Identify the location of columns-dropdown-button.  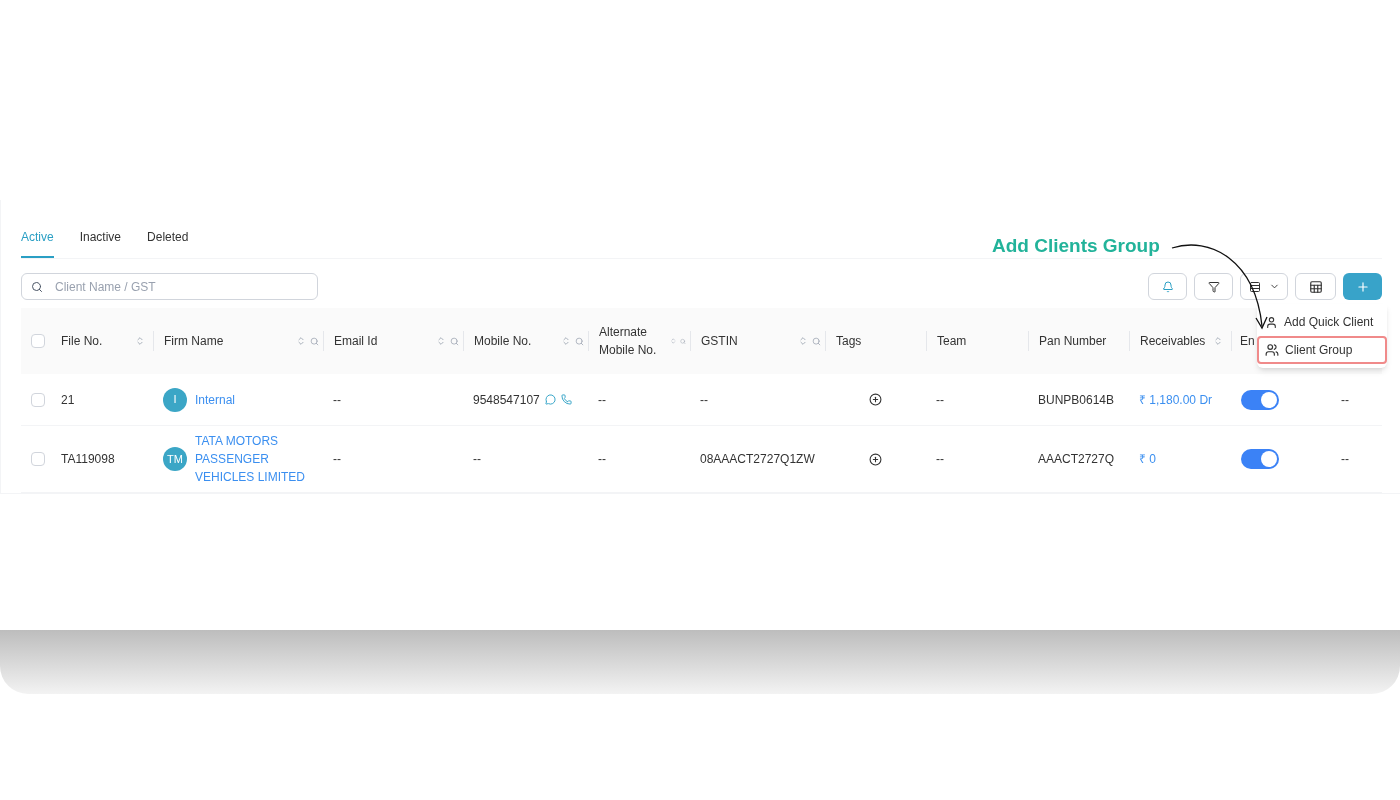
(1264, 286).